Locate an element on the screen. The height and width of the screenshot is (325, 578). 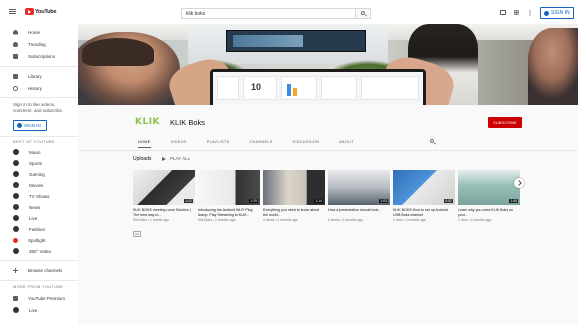
channel-logo: KLIK is located at coordinates (147, 122).